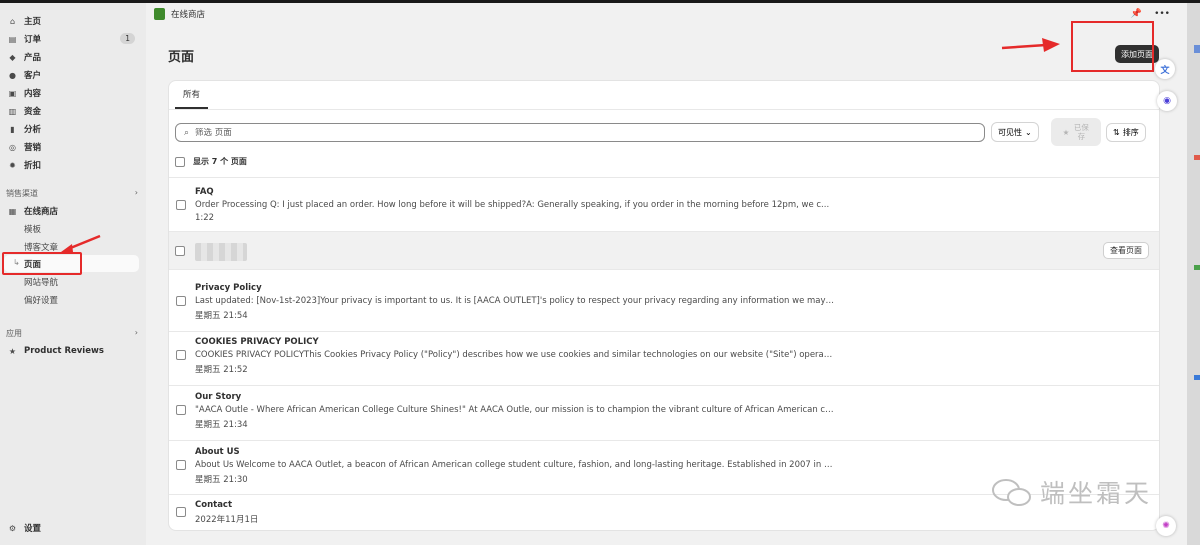 The height and width of the screenshot is (545, 1200). What do you see at coordinates (12, 111) in the screenshot?
I see `bank-icon: ▥` at bounding box center [12, 111].